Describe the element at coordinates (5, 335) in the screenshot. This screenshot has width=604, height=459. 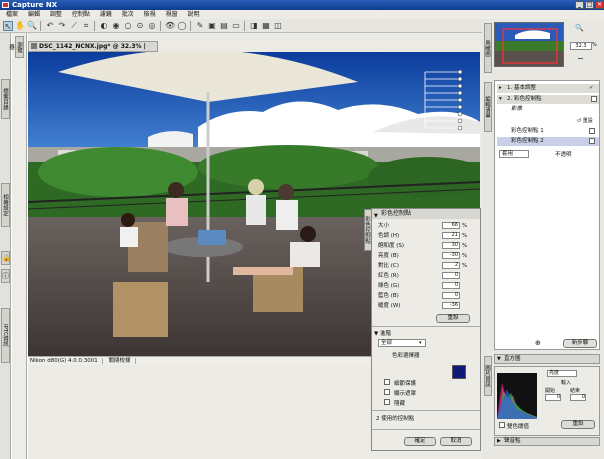
I see `tab-iptc: IPTC資訊` at that location.